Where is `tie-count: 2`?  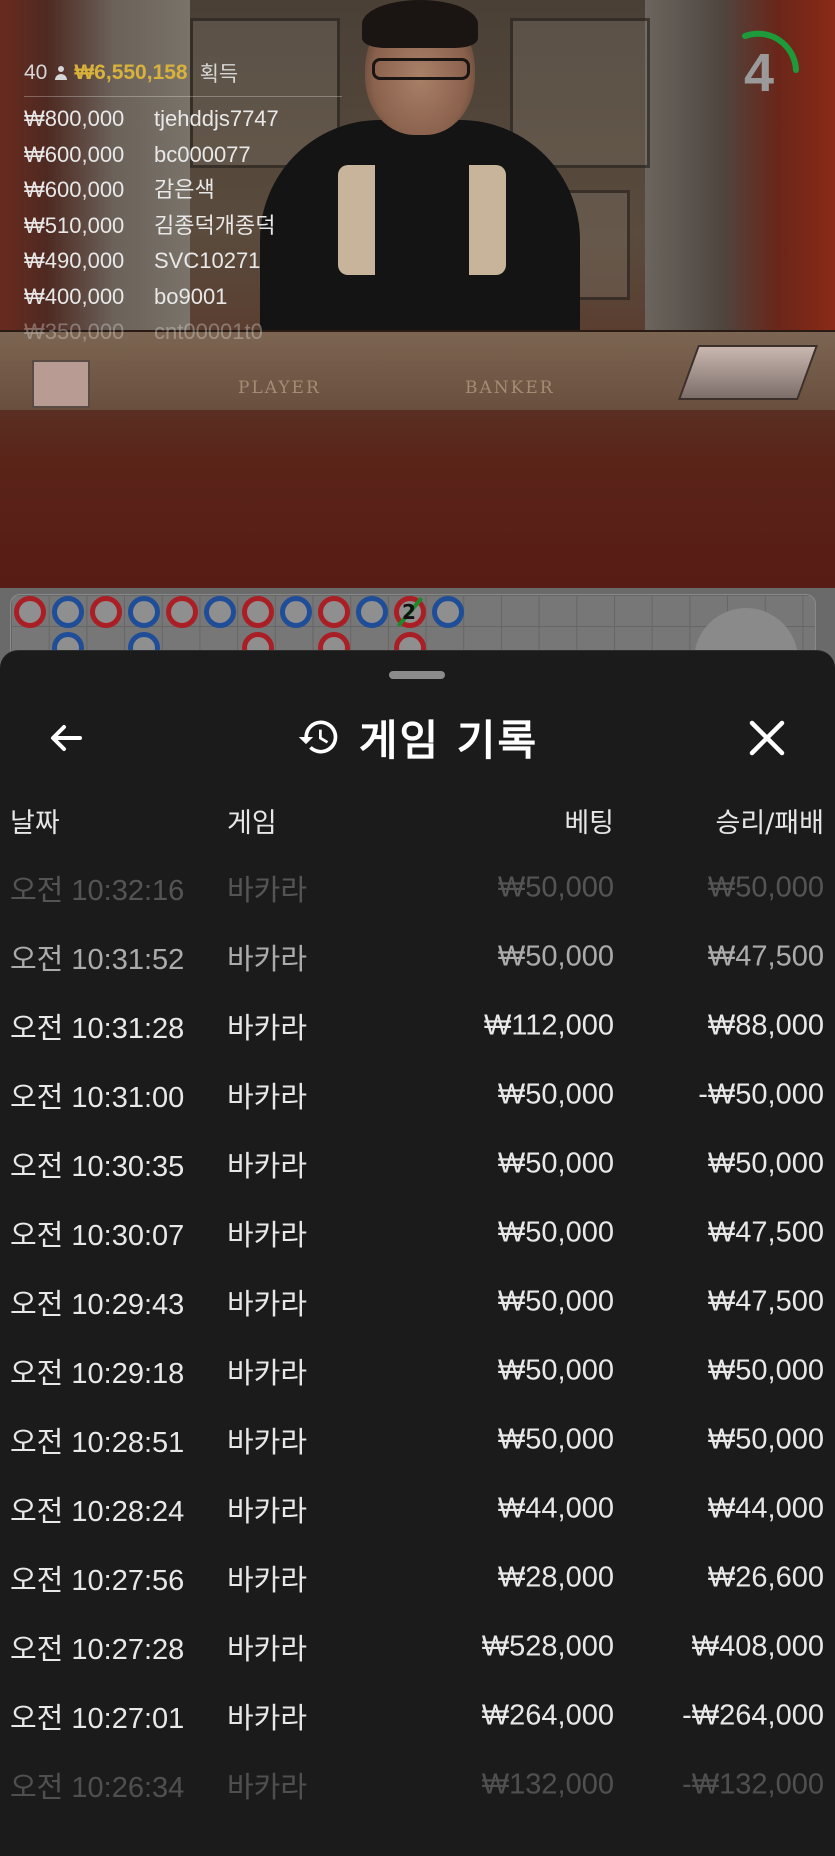
tie-count: 2 is located at coordinates (409, 612).